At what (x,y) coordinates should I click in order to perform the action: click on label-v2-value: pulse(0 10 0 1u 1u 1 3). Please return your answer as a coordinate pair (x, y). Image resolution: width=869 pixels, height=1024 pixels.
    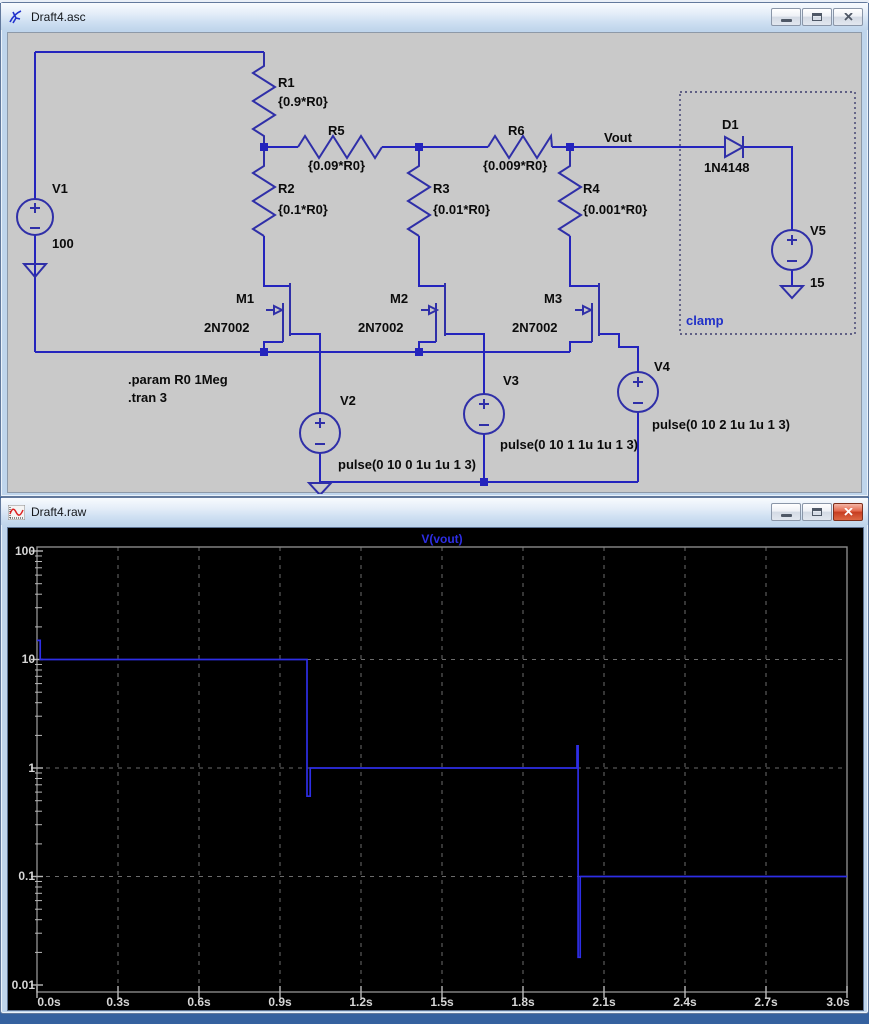
    Looking at the image, I should click on (407, 464).